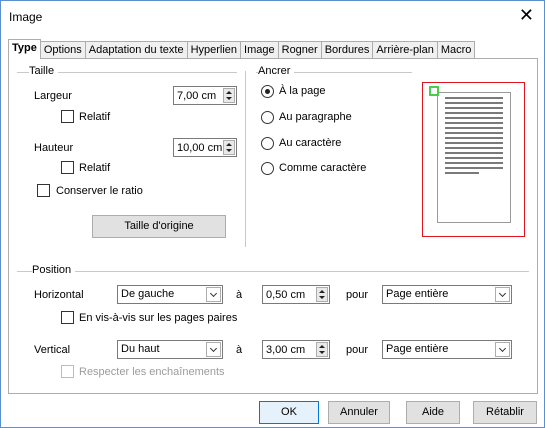 The image size is (545, 428). What do you see at coordinates (267, 168) in the screenshot?
I see `anchor-as-char-radio` at bounding box center [267, 168].